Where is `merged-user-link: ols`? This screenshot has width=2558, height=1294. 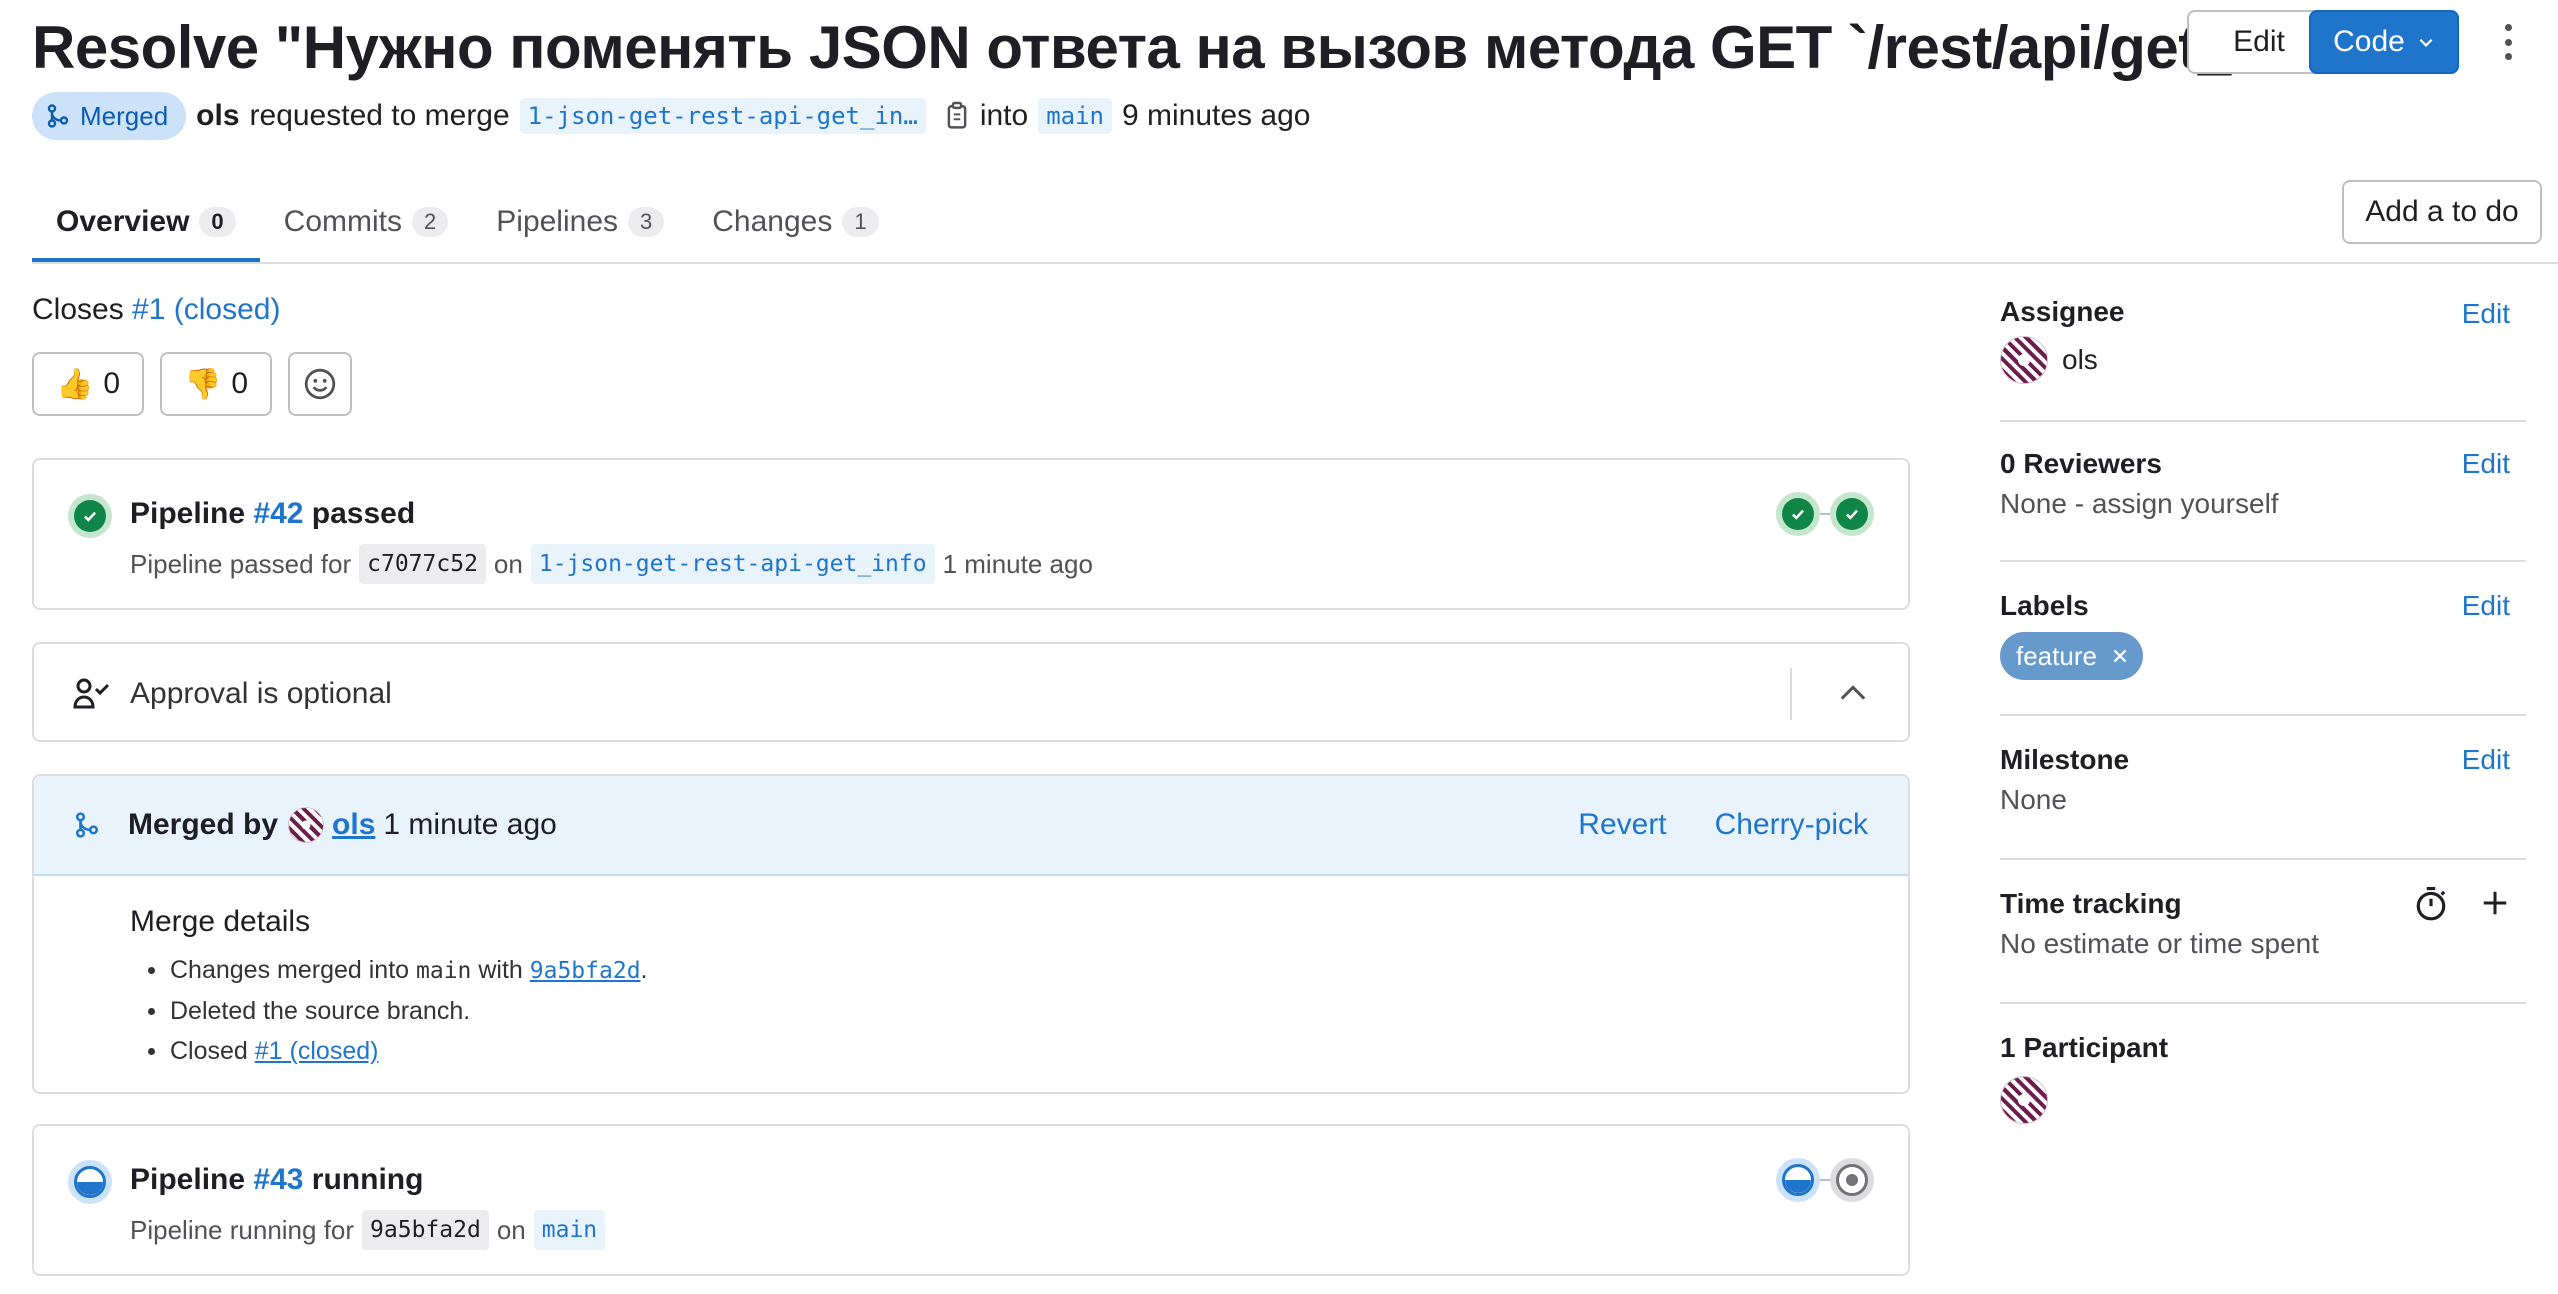 merged-user-link: ols is located at coordinates (353, 825).